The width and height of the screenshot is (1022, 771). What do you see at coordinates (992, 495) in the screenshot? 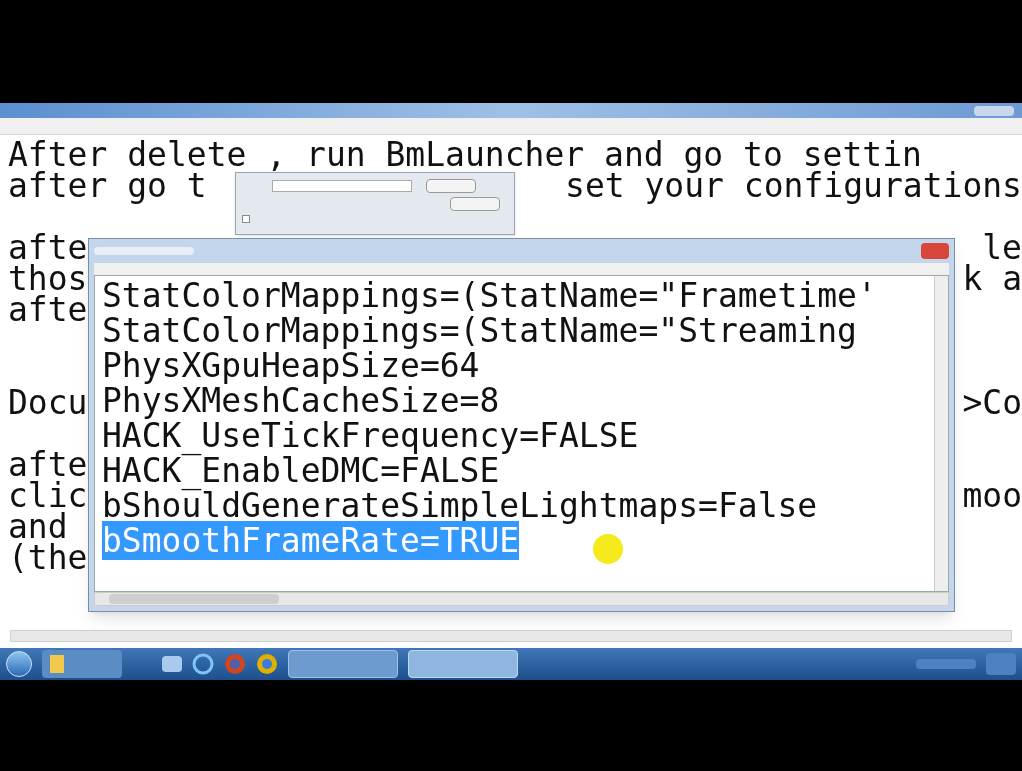
I see `text-line: moo` at bounding box center [992, 495].